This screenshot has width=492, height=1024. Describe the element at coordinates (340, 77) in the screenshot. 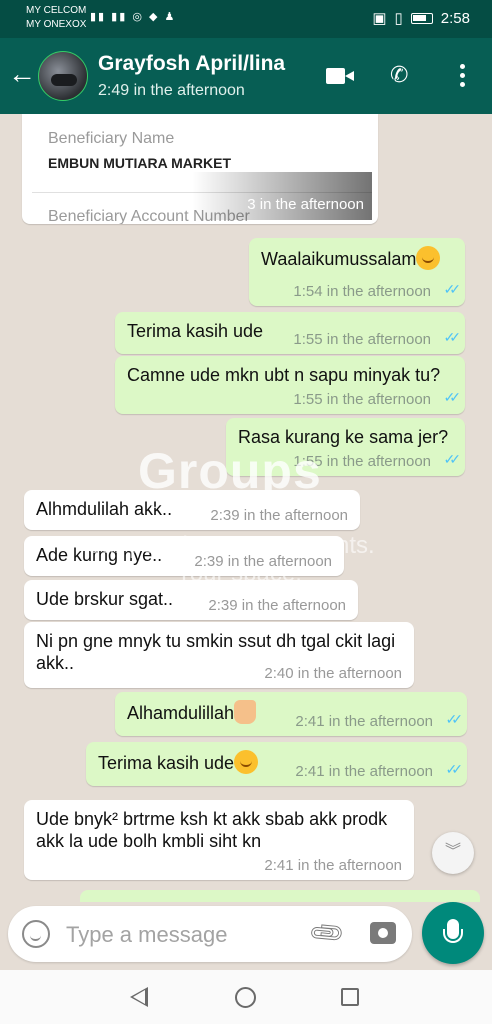

I see `video-call-icon` at that location.